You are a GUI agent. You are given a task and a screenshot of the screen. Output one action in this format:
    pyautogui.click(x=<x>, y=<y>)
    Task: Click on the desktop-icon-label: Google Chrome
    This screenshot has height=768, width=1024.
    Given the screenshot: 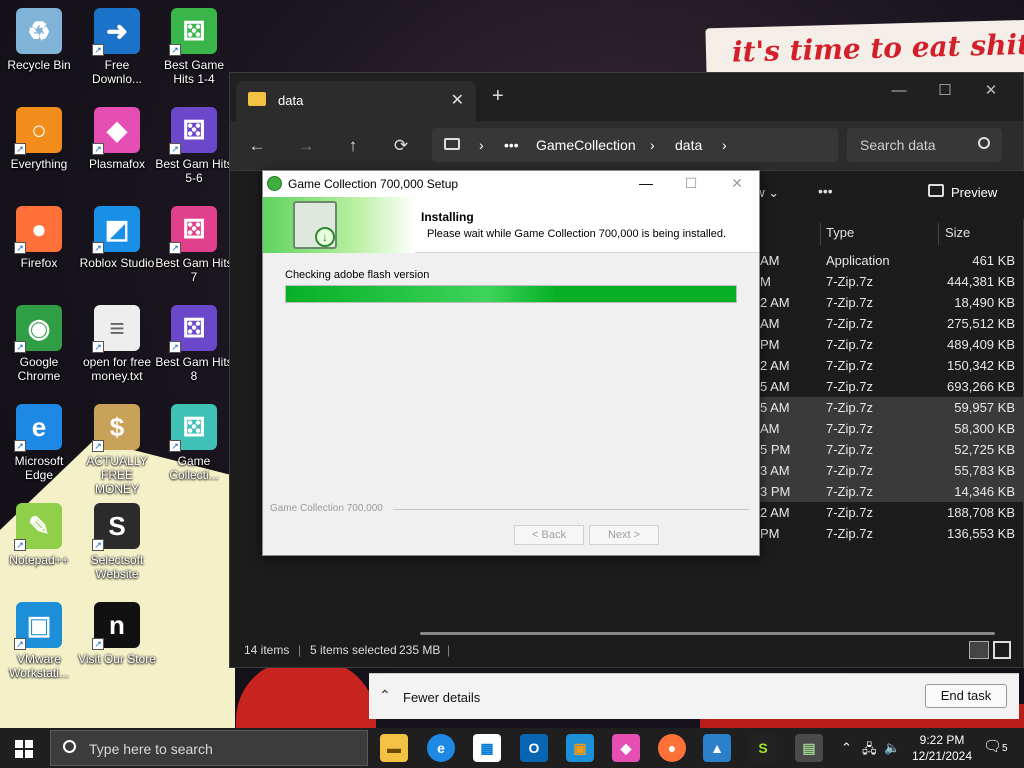 What is the action you would take?
    pyautogui.click(x=39, y=369)
    